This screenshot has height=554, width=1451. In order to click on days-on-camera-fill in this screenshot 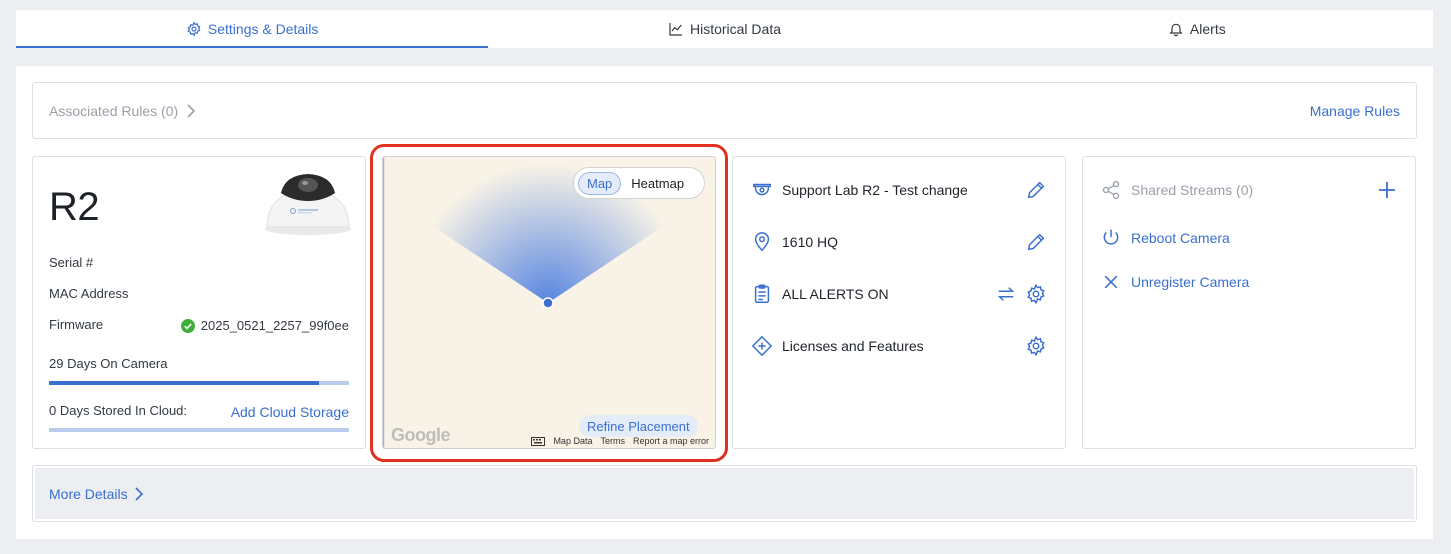, I will do `click(184, 383)`.